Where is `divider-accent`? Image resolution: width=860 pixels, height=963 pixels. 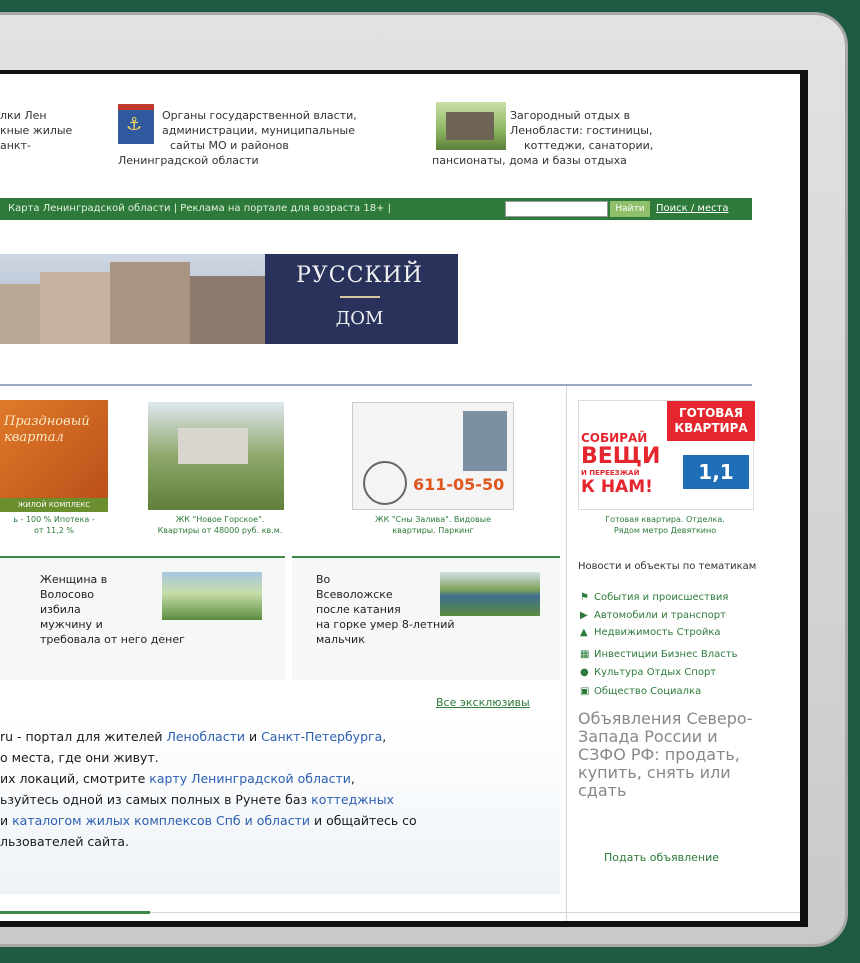
divider-accent is located at coordinates (75, 912).